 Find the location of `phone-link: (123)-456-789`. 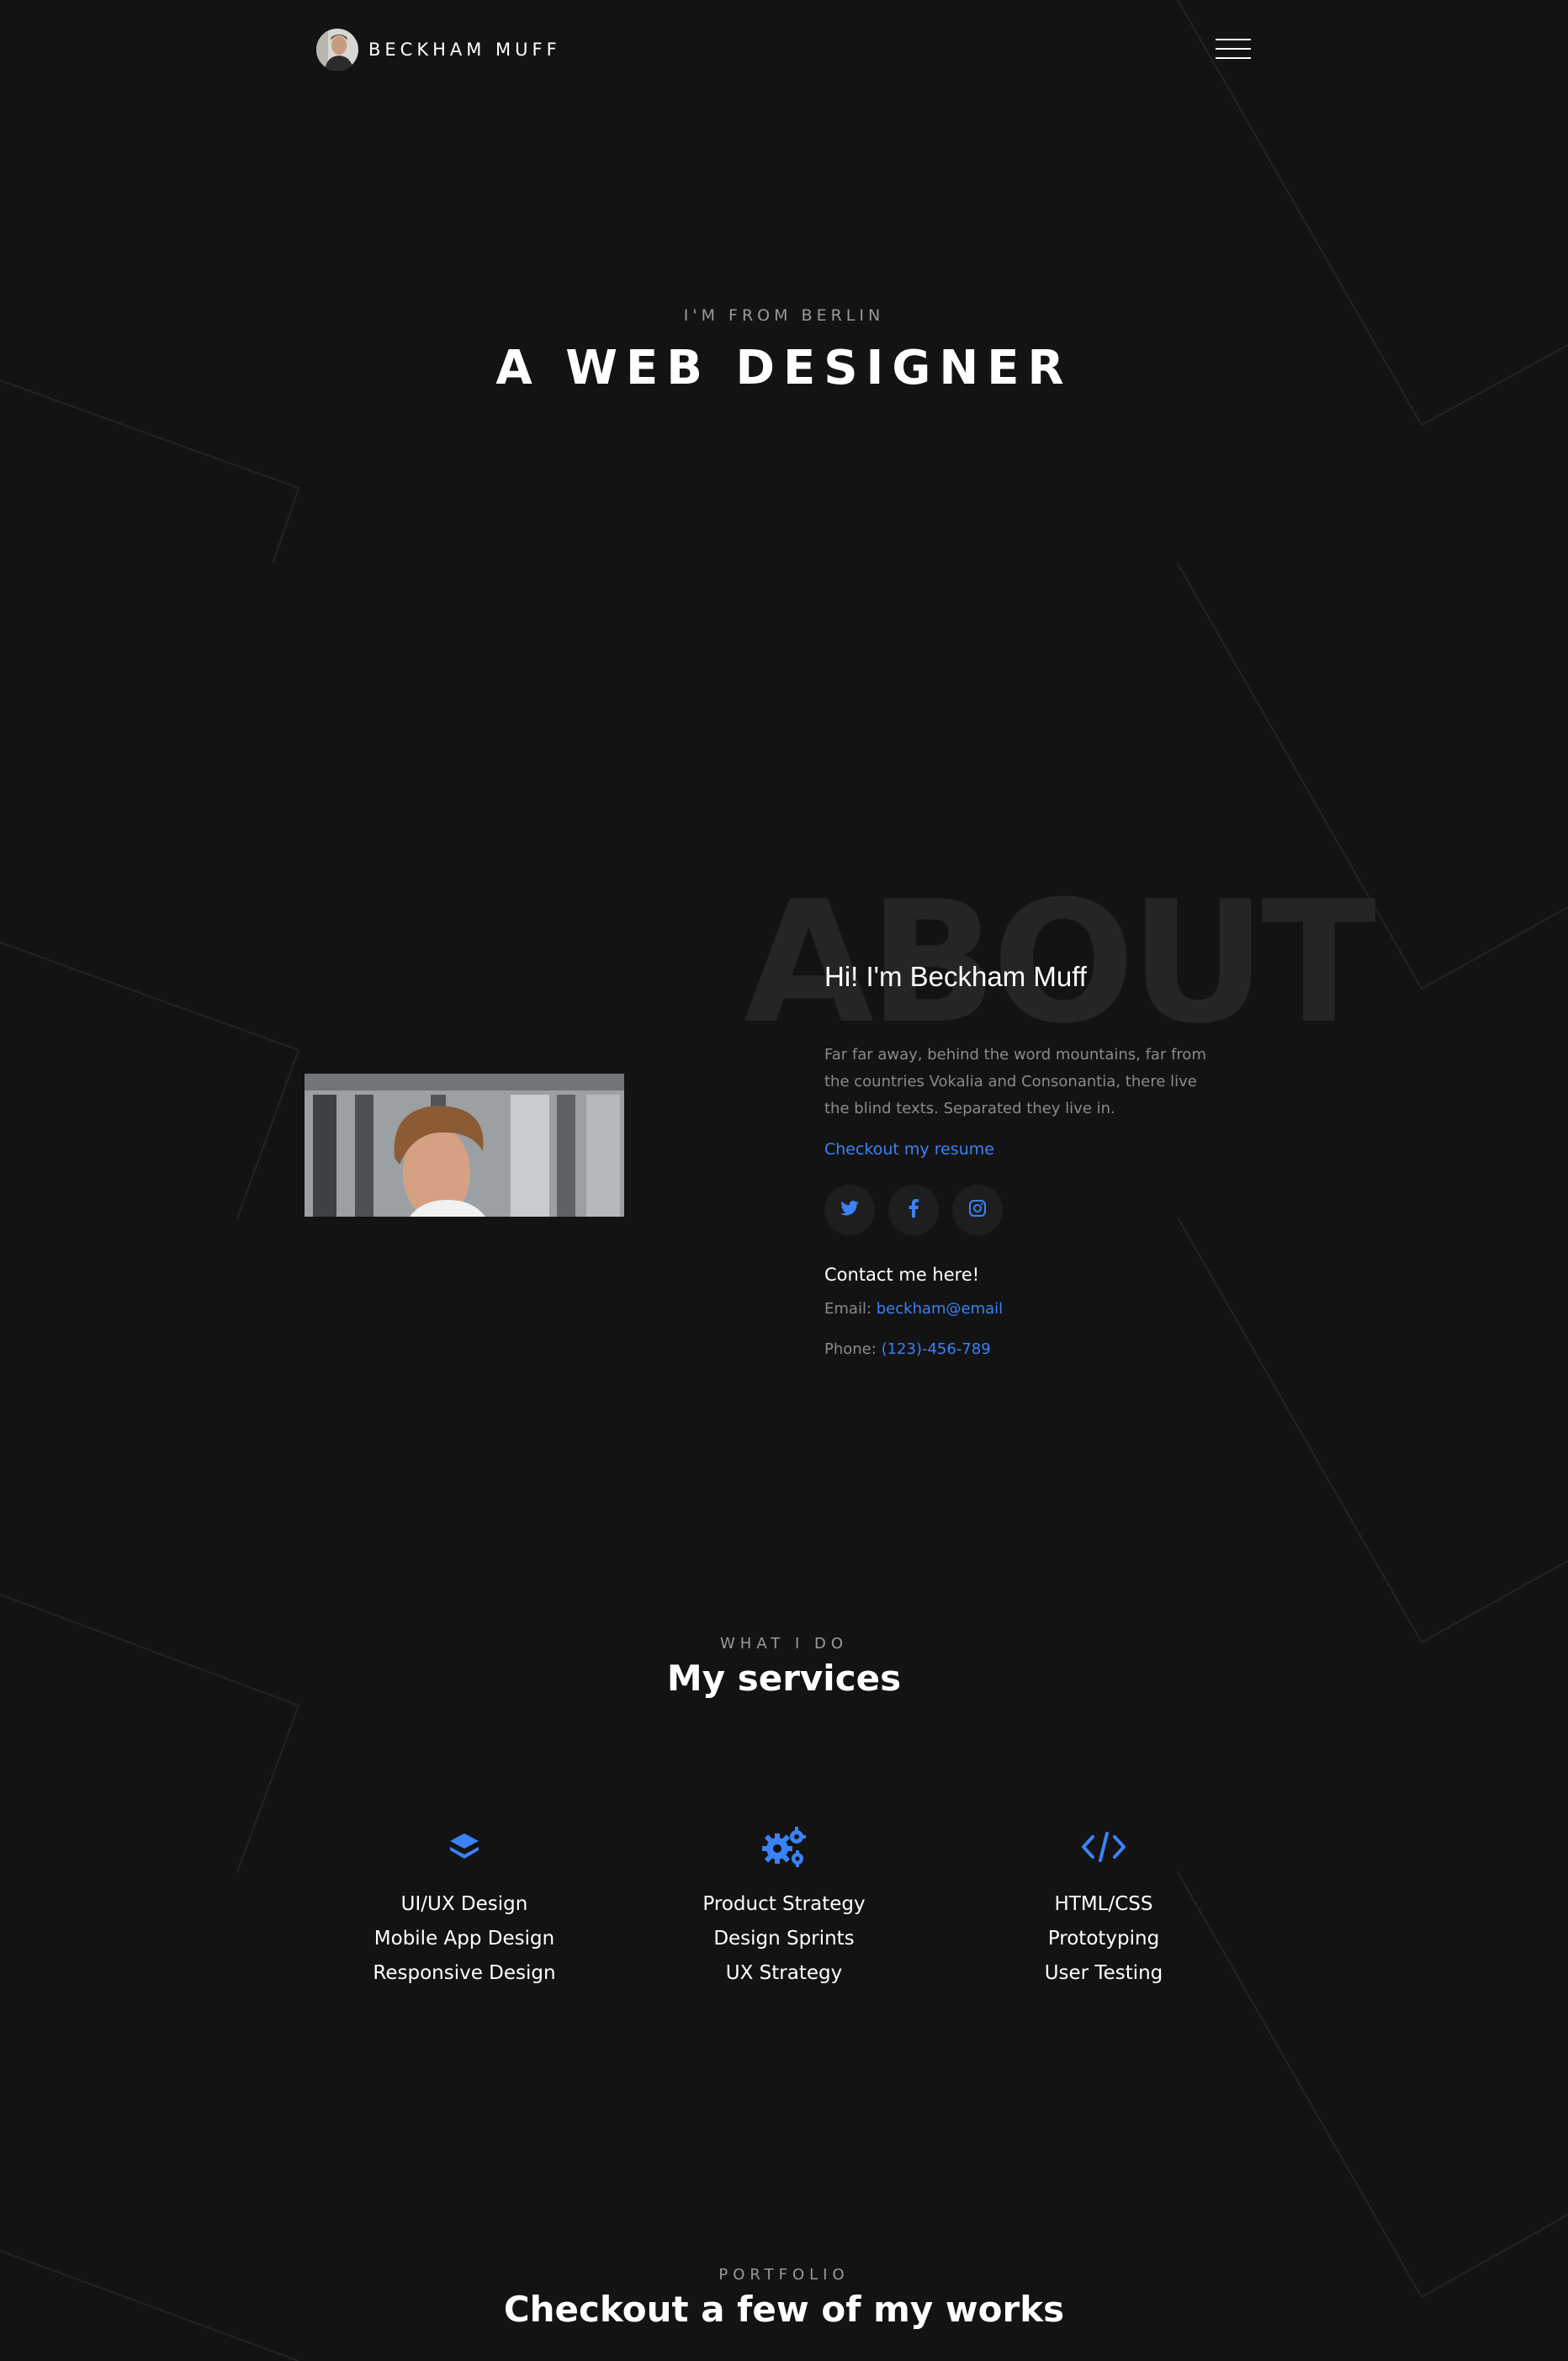

phone-link: (123)-456-789 is located at coordinates (936, 1349).